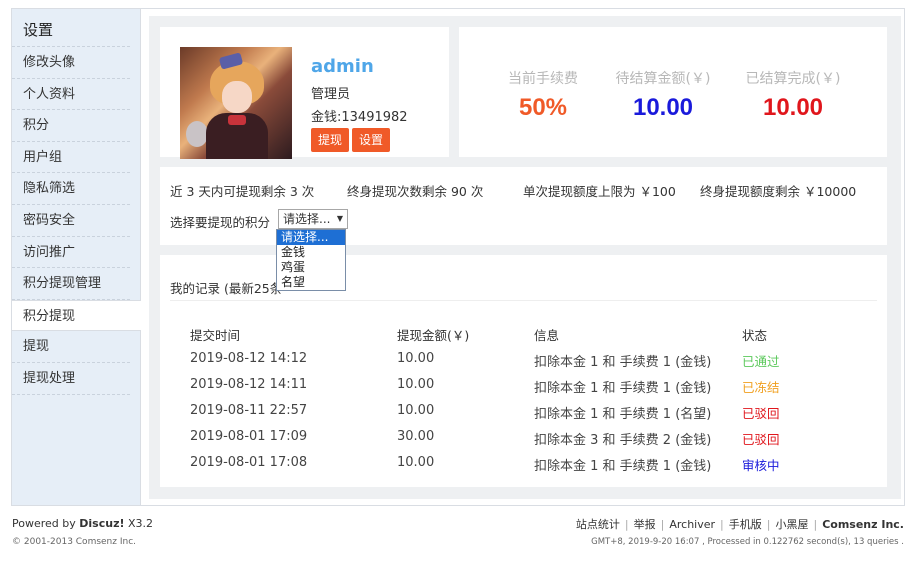 Image resolution: width=910 pixels, height=579 pixels. Describe the element at coordinates (249, 462) in the screenshot. I see `cell-time: 2019-08-01 17:08` at that location.